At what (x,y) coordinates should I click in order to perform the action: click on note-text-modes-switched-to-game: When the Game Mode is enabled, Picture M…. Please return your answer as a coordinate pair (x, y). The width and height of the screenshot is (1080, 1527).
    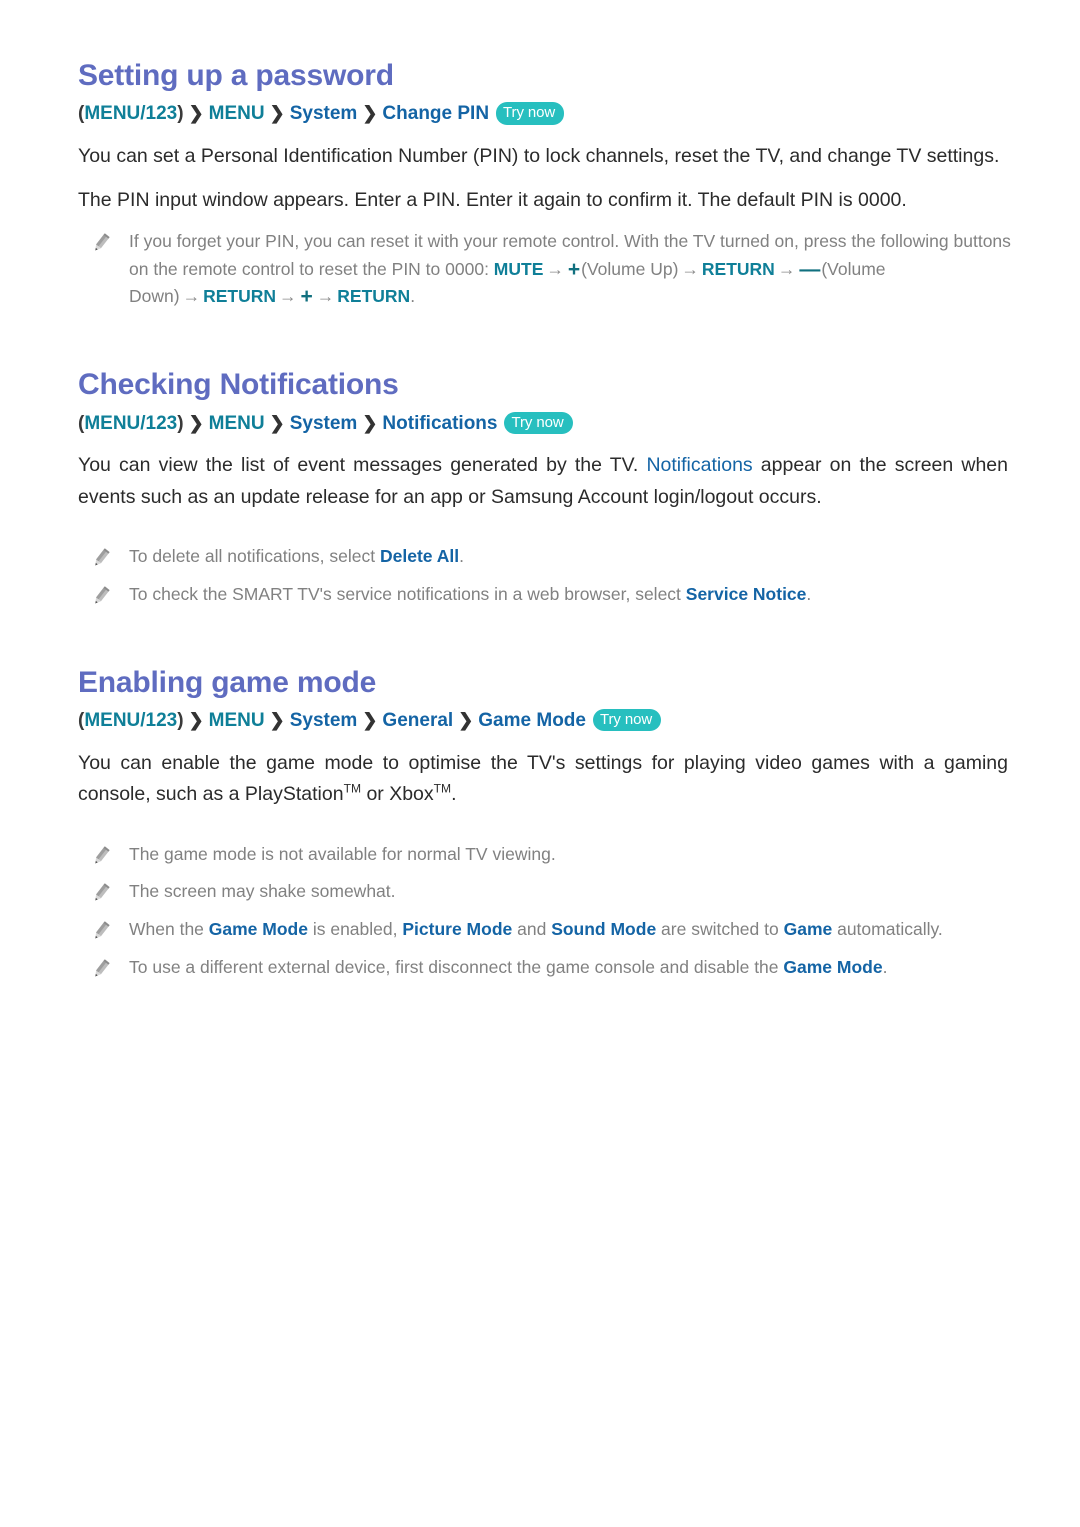
    Looking at the image, I should click on (572, 930).